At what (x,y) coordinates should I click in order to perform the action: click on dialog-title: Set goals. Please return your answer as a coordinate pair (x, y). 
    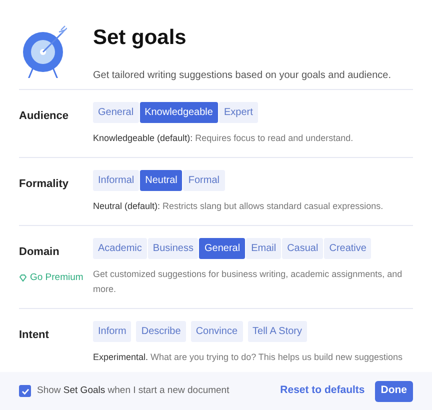
    Looking at the image, I should click on (140, 38).